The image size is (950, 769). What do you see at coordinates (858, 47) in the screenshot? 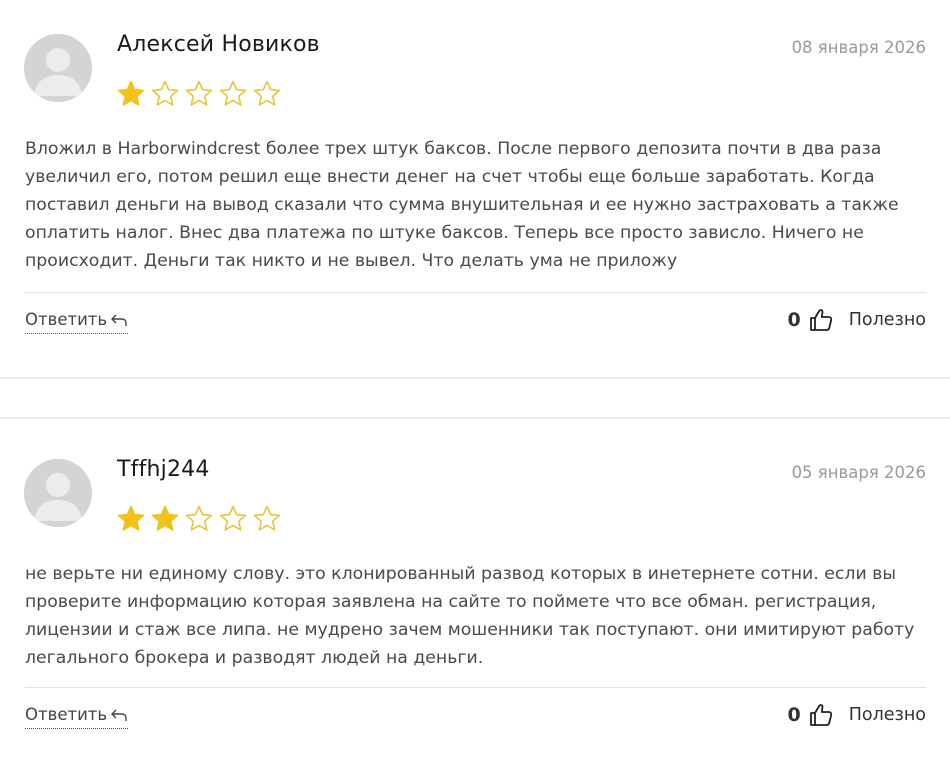
I see `review-date: 08 января 2026` at bounding box center [858, 47].